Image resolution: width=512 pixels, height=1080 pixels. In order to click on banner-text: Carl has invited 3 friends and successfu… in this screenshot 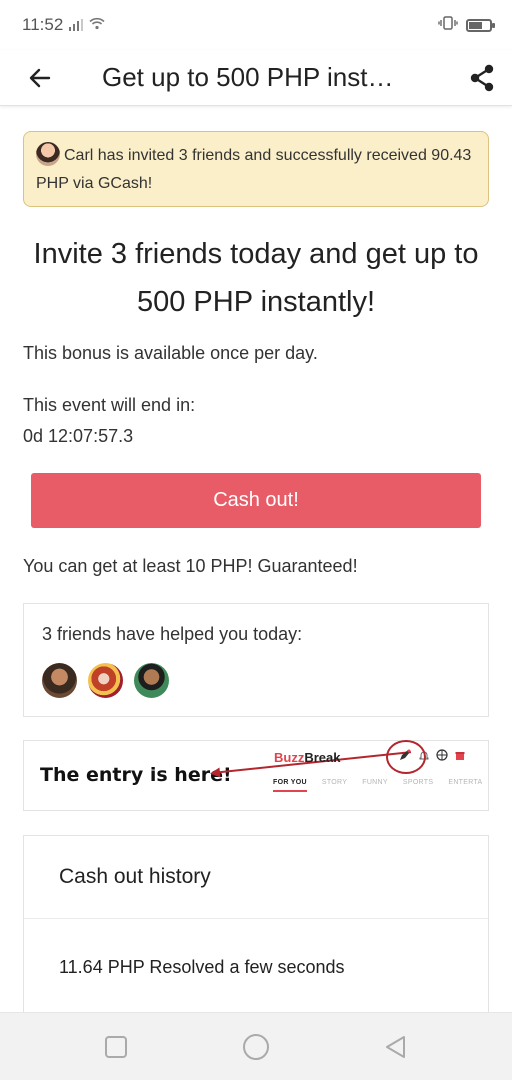, I will do `click(254, 169)`.